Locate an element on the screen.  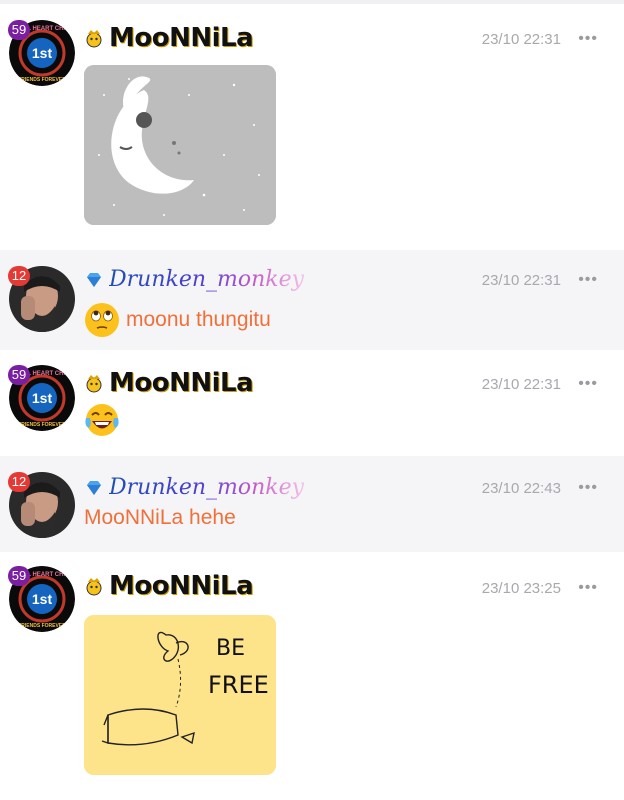
timestamp: 23/10 23:25 is located at coordinates (521, 588).